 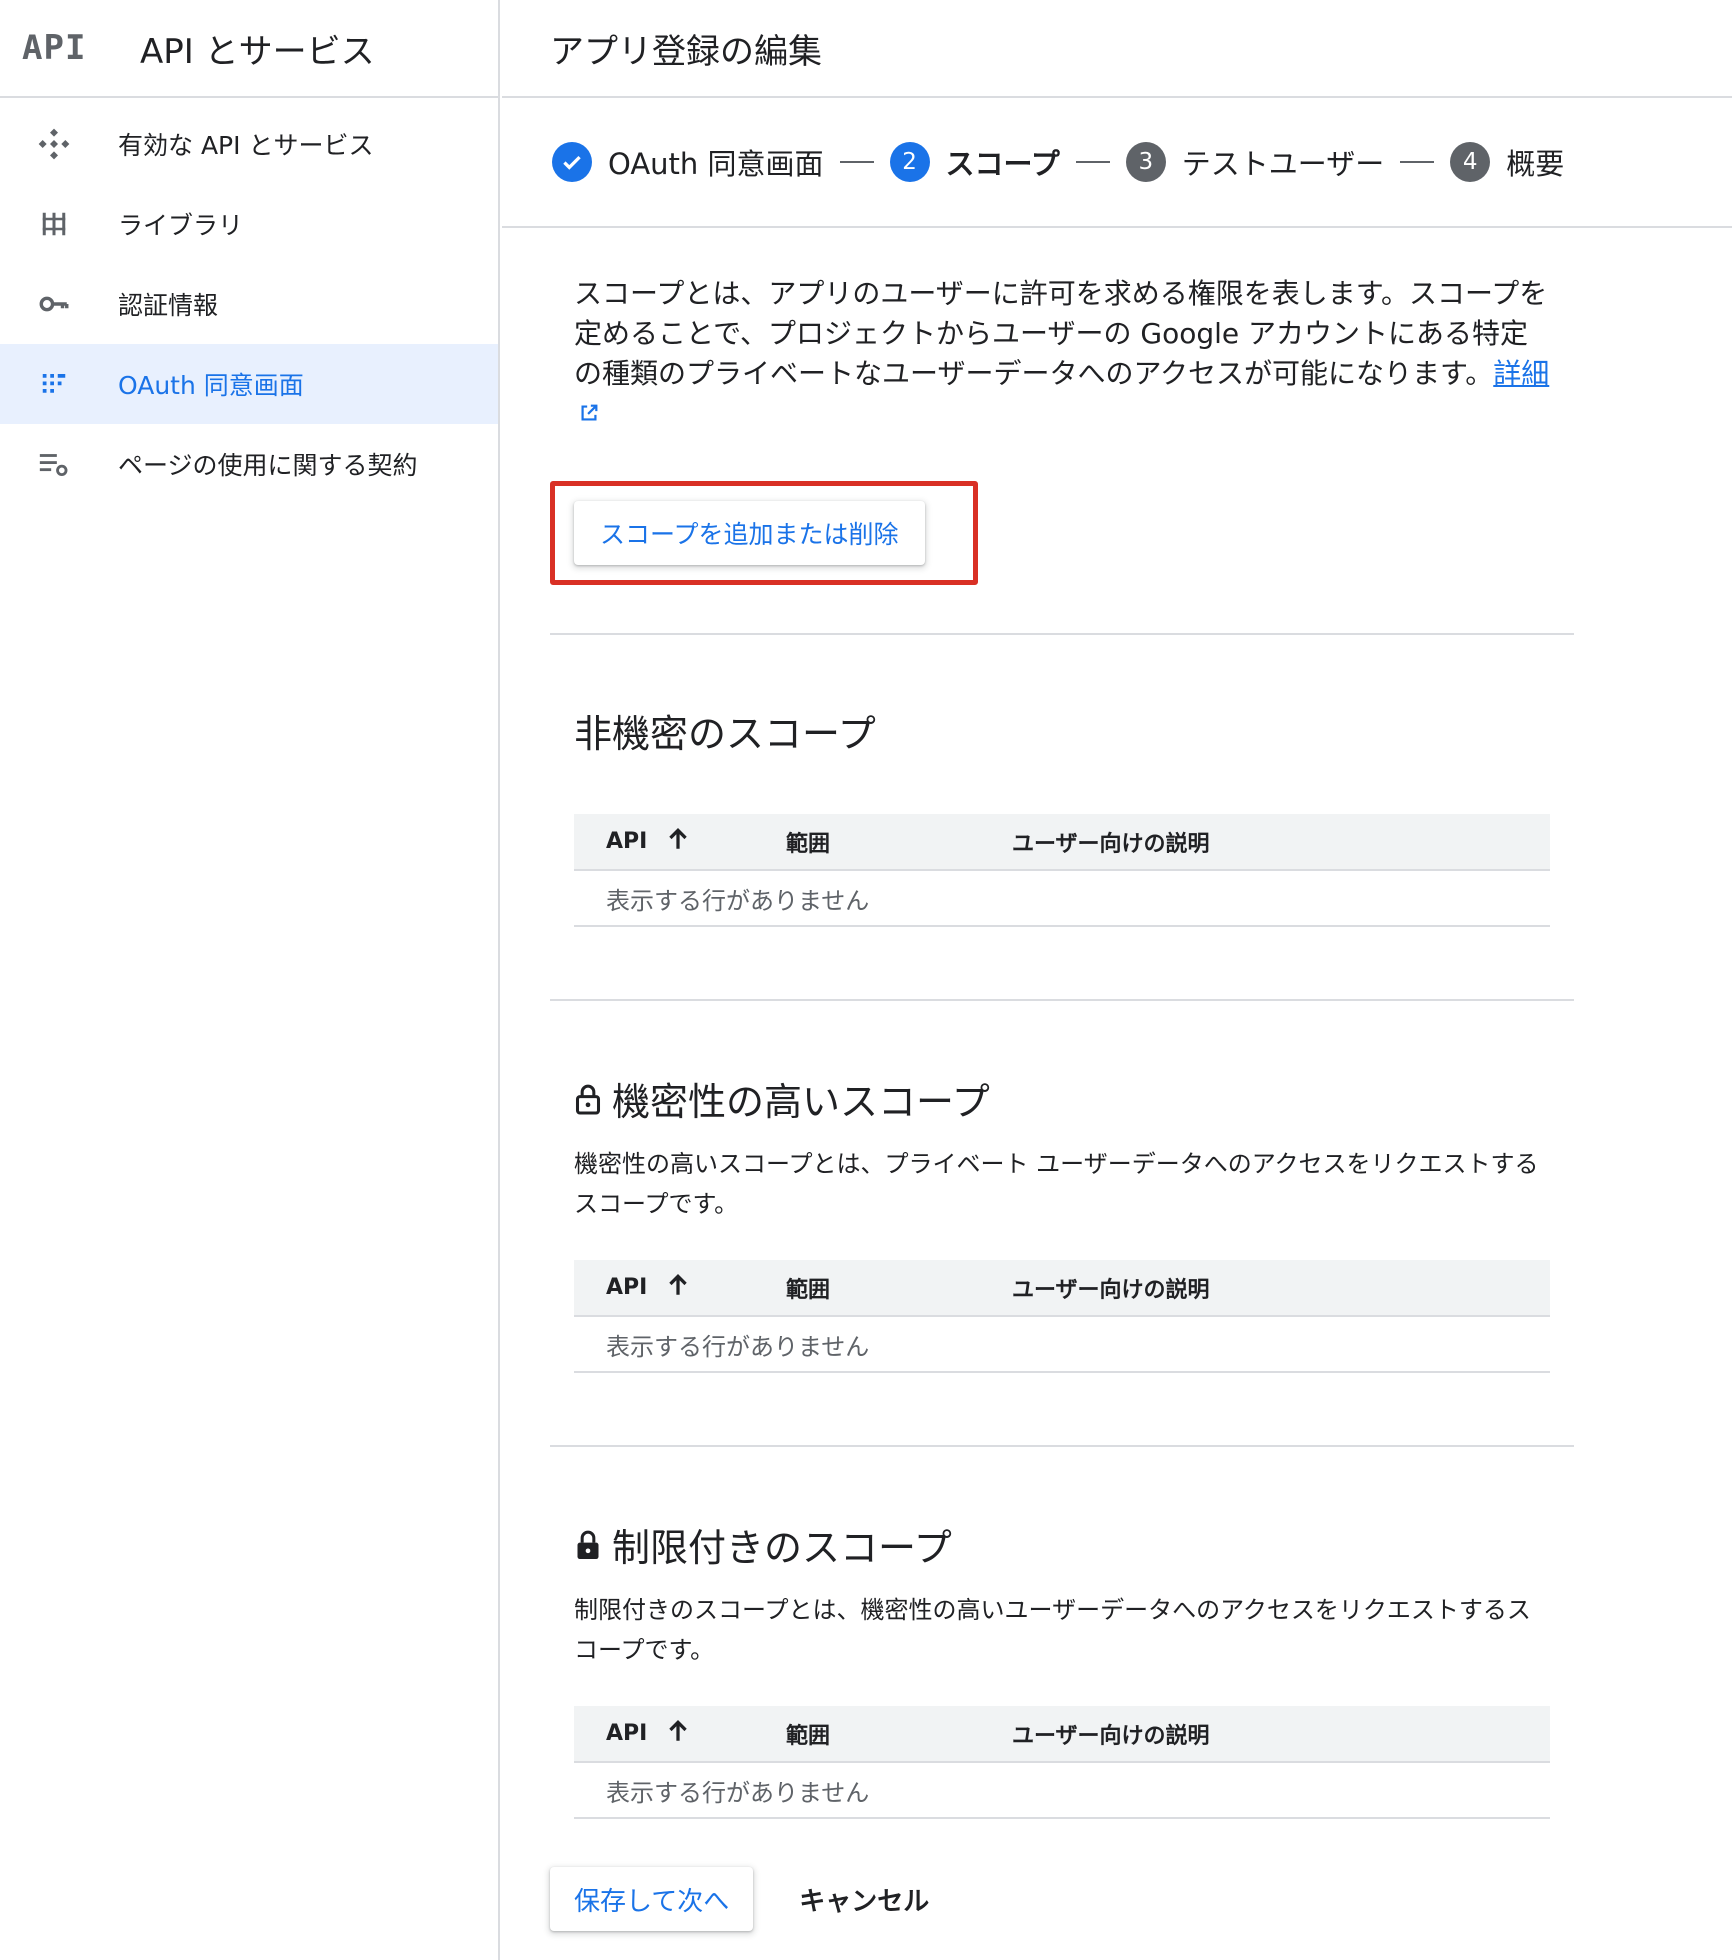 What do you see at coordinates (54, 304) in the screenshot?
I see `key-icon` at bounding box center [54, 304].